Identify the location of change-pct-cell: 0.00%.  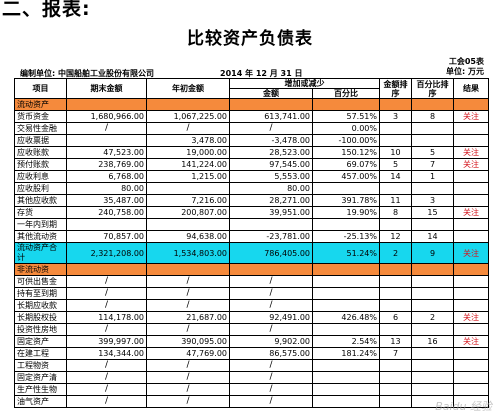
(346, 128).